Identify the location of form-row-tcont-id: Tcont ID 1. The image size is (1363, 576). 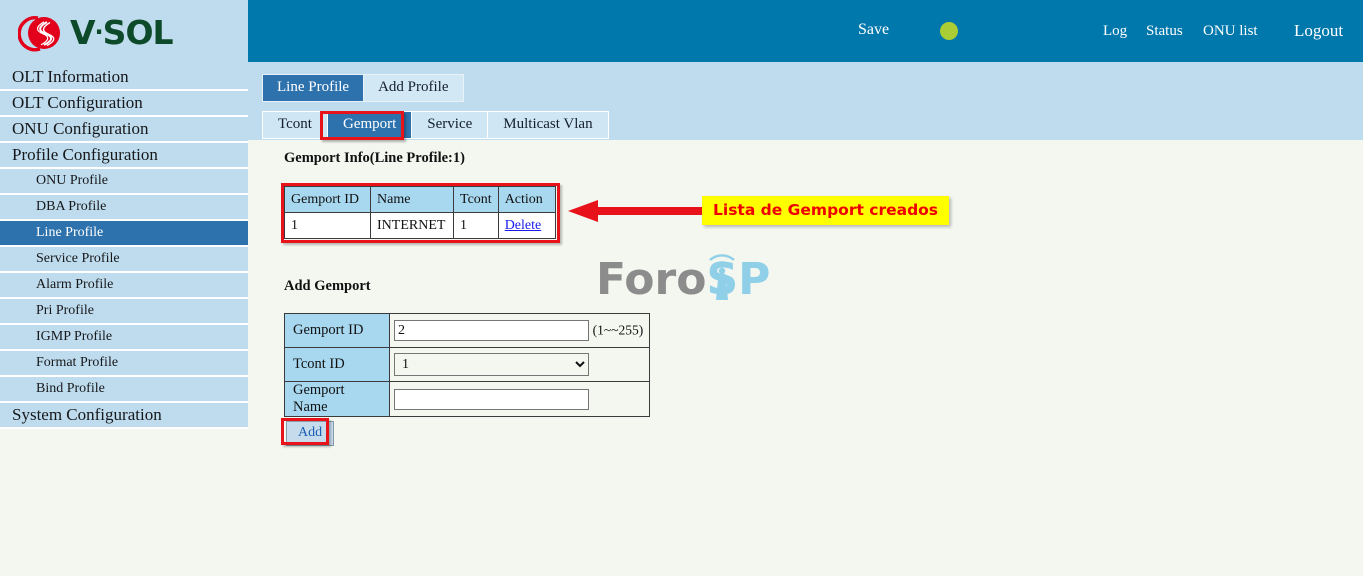
(467, 364).